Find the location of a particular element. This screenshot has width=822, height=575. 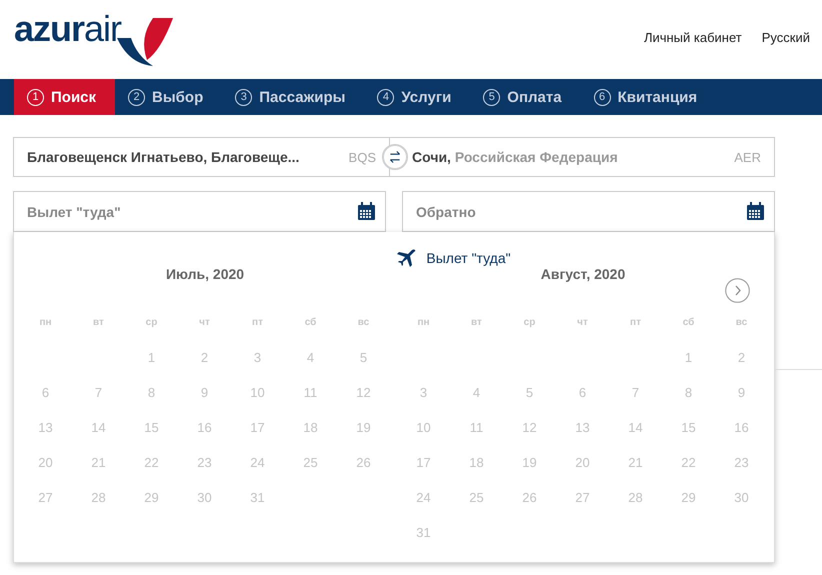

step-label: Поиск is located at coordinates (73, 97).